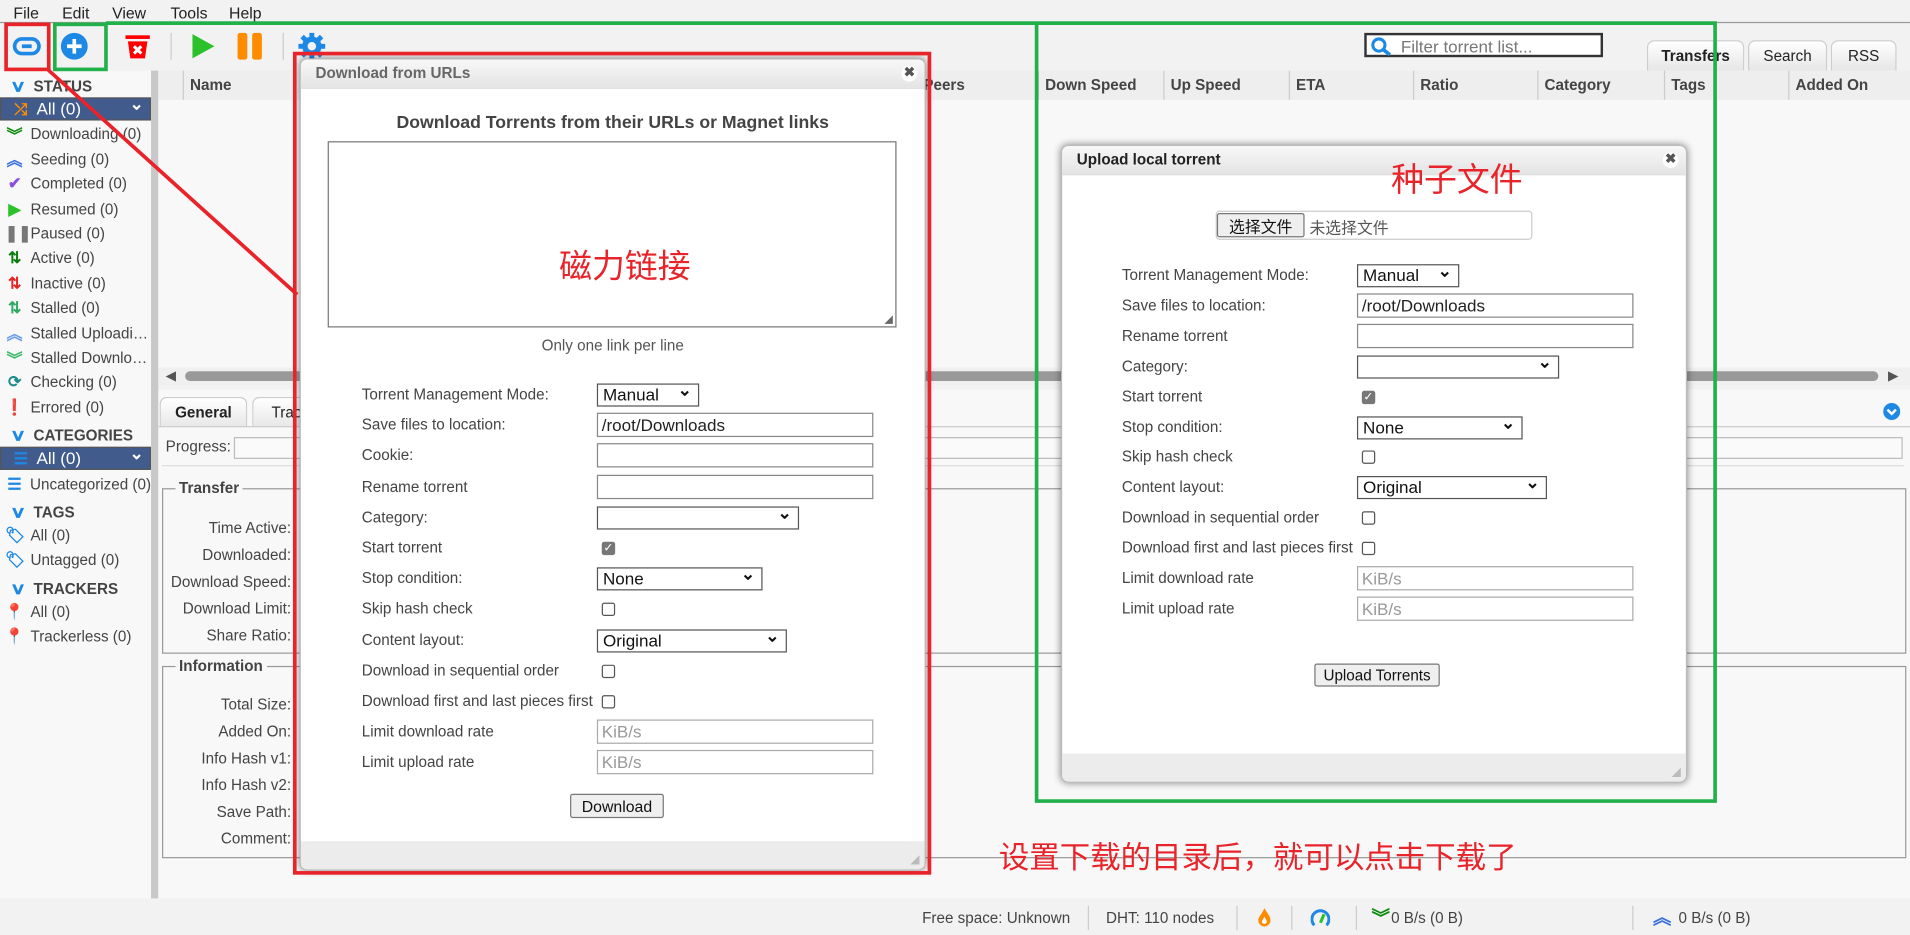 The height and width of the screenshot is (935, 1910). Describe the element at coordinates (27, 47) in the screenshot. I see `annotation-red-box-link` at that location.